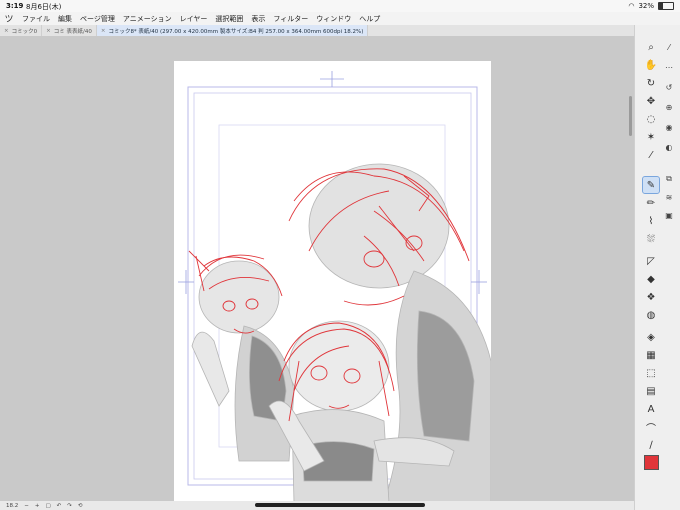 The height and width of the screenshot is (510, 680). I want to click on blur-icon: ◍, so click(651, 315).